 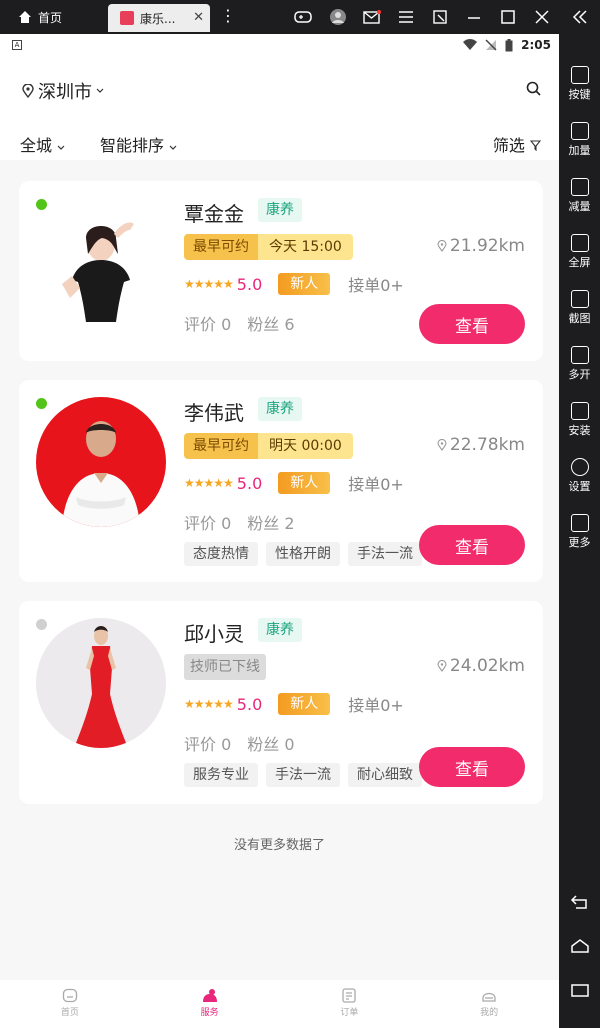 What do you see at coordinates (579, 355) in the screenshot?
I see `multi-open-icon` at bounding box center [579, 355].